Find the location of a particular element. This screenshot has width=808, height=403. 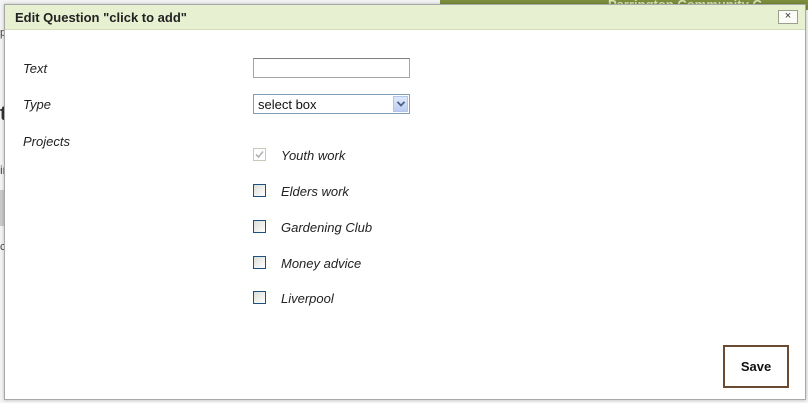

project-option-label: Elders work is located at coordinates (315, 191).